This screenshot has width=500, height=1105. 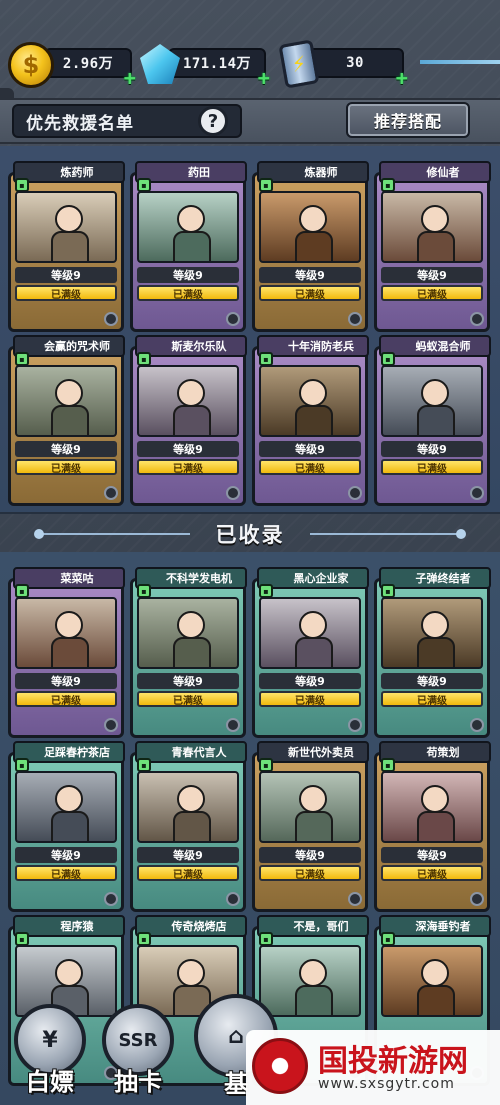 I want to click on character-card: 十年消防老兵 ▪ 等级9 已满级, so click(x=310, y=420).